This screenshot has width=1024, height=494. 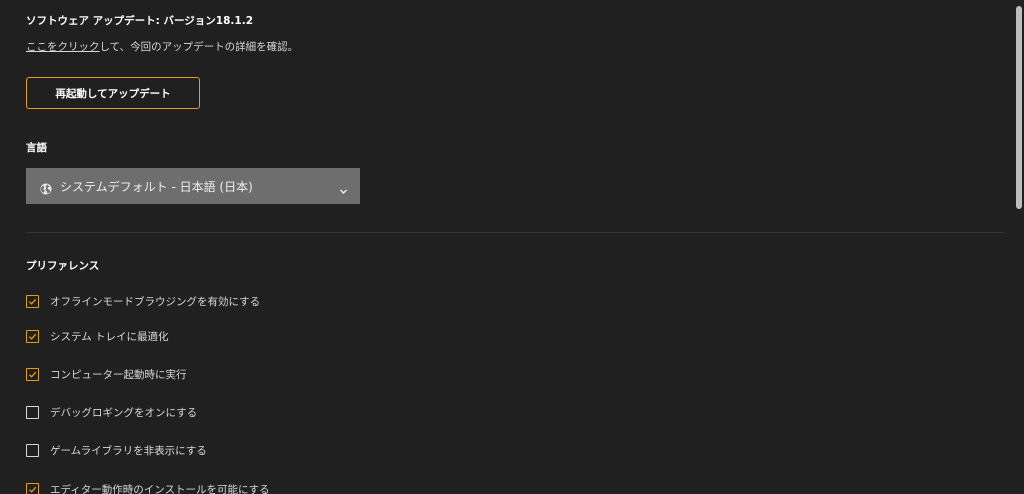 What do you see at coordinates (199, 47) in the screenshot?
I see `update-details-text: して、今回のアップデートの詳細を確認。` at bounding box center [199, 47].